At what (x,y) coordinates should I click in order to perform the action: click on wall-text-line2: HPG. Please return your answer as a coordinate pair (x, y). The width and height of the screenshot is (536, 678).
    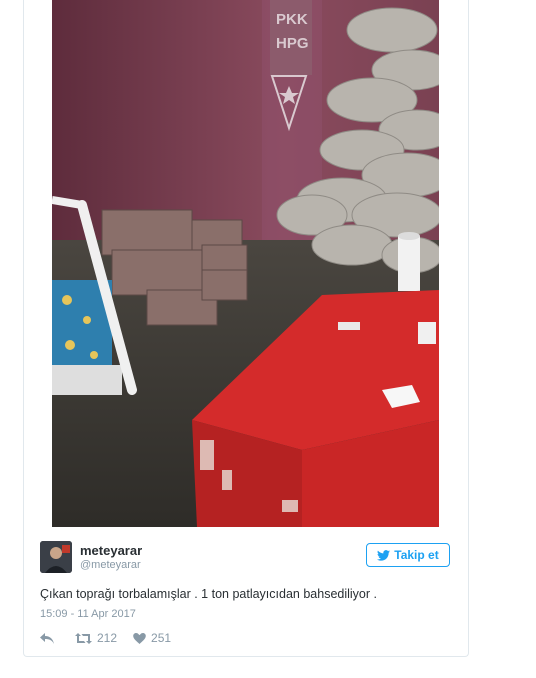
    Looking at the image, I should click on (292, 43).